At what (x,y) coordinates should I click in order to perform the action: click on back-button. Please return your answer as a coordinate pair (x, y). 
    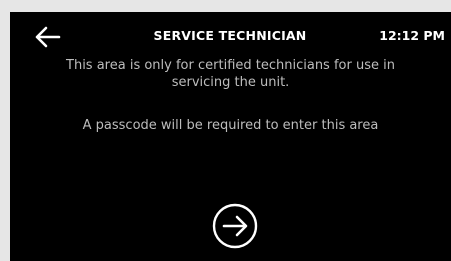
    Looking at the image, I should click on (47, 37).